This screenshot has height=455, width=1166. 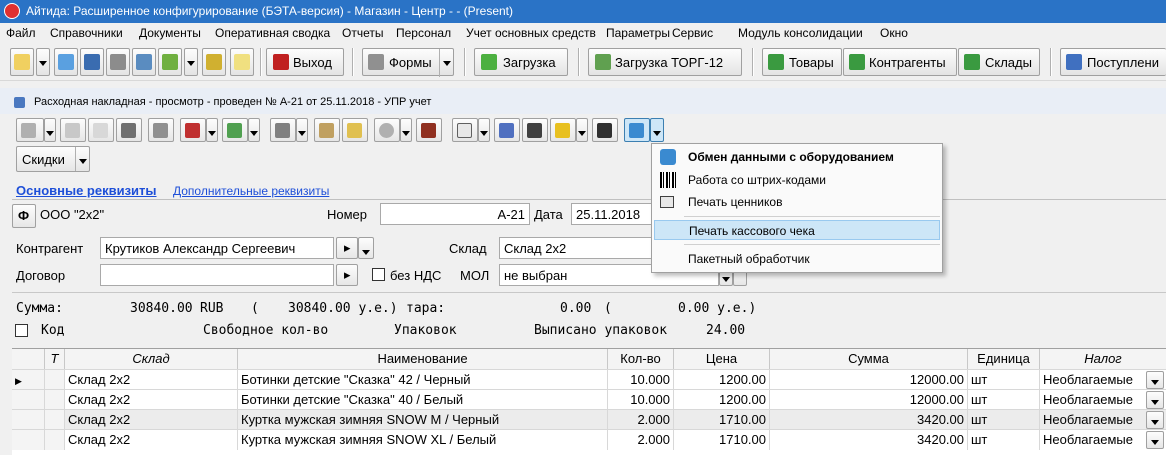 What do you see at coordinates (589, 292) in the screenshot?
I see `summary-divider` at bounding box center [589, 292].